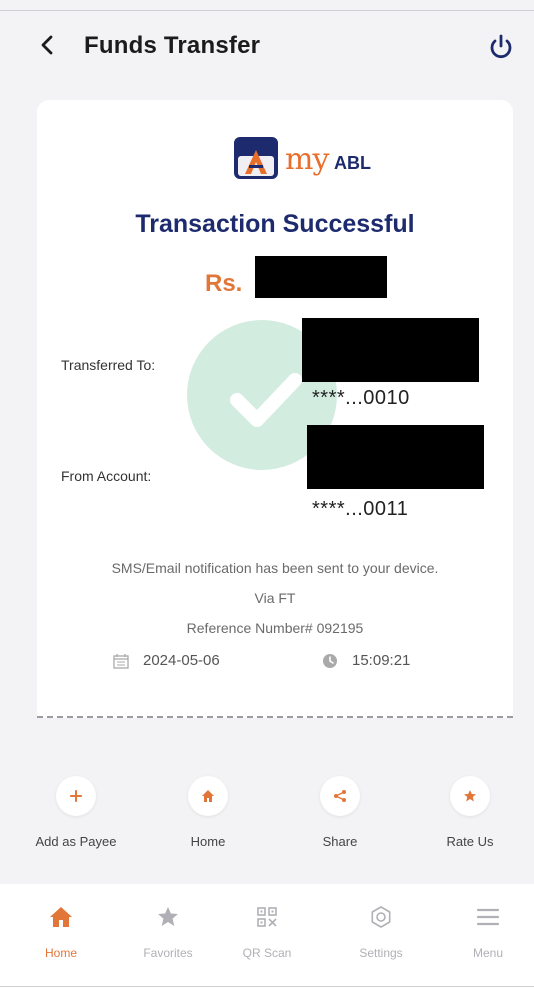 The width and height of the screenshot is (534, 989). Describe the element at coordinates (208, 841) in the screenshot. I see `home-action-label: Home` at that location.